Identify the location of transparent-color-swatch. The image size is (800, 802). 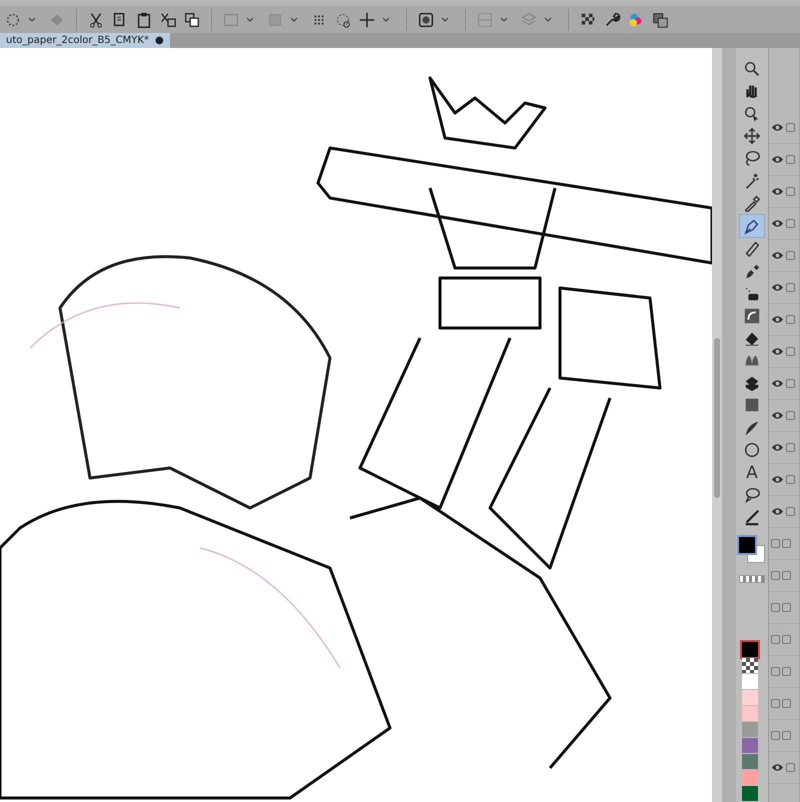
(752, 579).